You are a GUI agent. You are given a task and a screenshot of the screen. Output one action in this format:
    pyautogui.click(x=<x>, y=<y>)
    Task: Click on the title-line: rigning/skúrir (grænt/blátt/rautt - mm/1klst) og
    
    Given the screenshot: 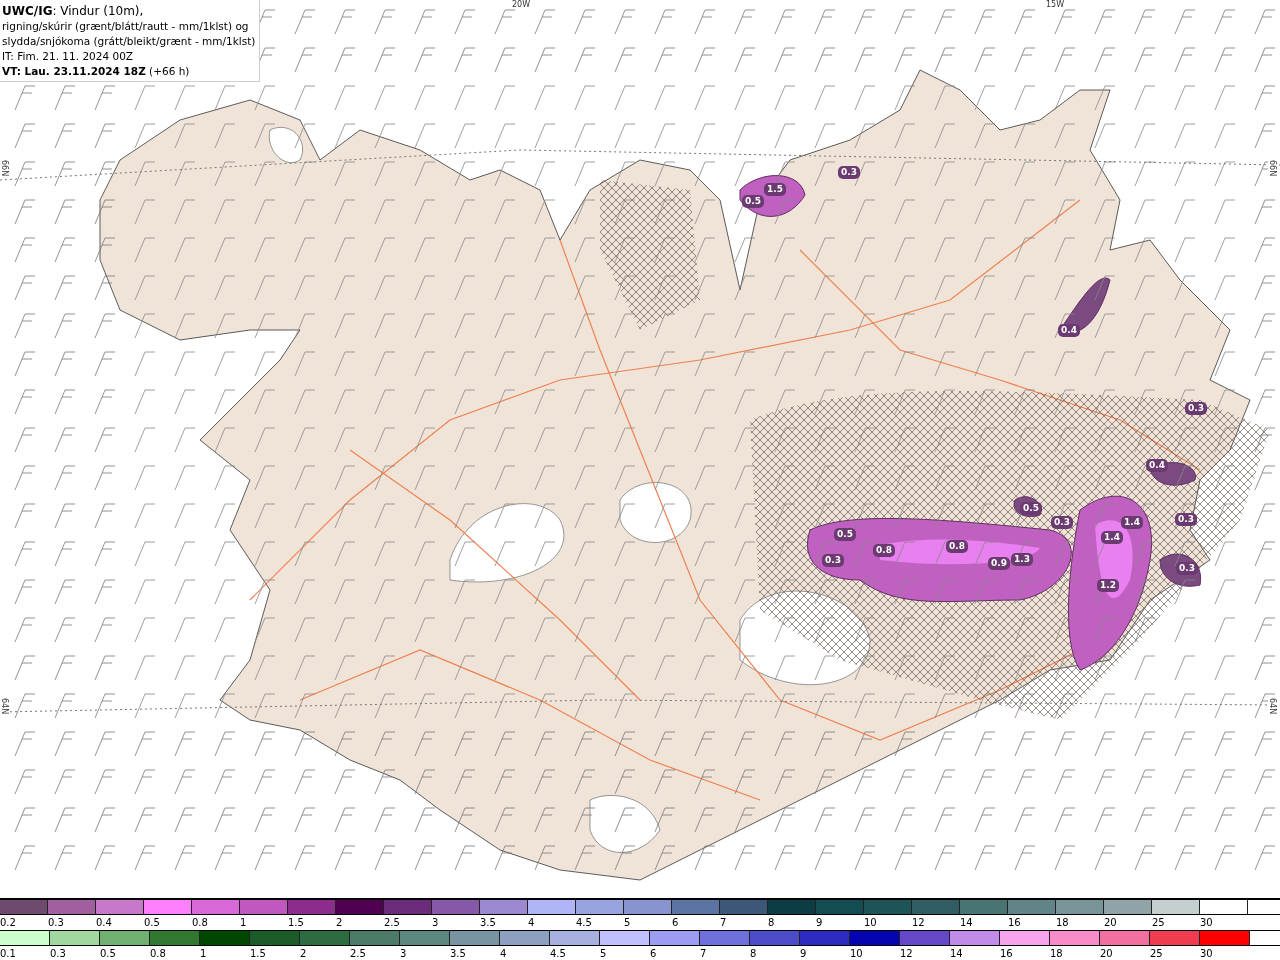 What is the action you would take?
    pyautogui.click(x=126, y=26)
    